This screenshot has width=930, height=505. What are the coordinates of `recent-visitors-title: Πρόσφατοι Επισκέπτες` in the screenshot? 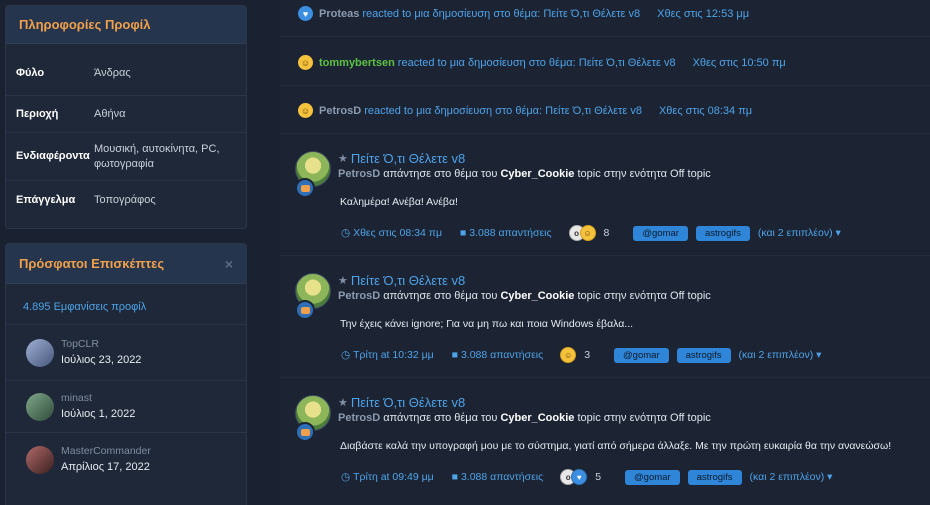 It's located at (92, 263).